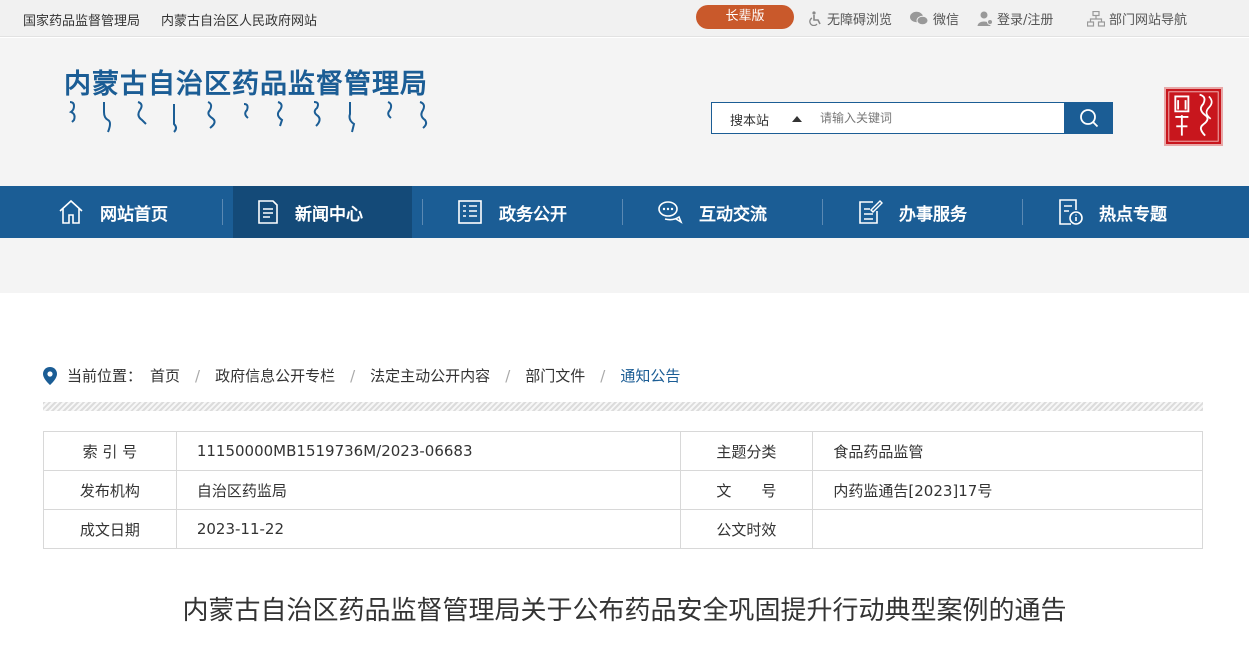 This screenshot has width=1249, height=645. Describe the element at coordinates (246, 81) in the screenshot. I see `site-logo-text: 内蒙古自治区药品监督管理局` at that location.